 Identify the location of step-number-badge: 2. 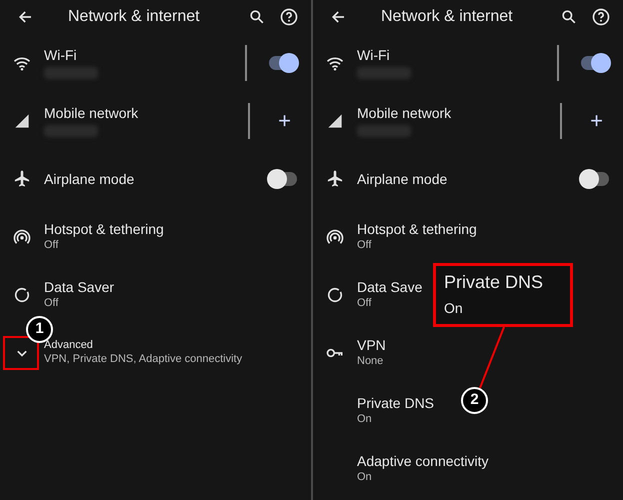
(474, 400).